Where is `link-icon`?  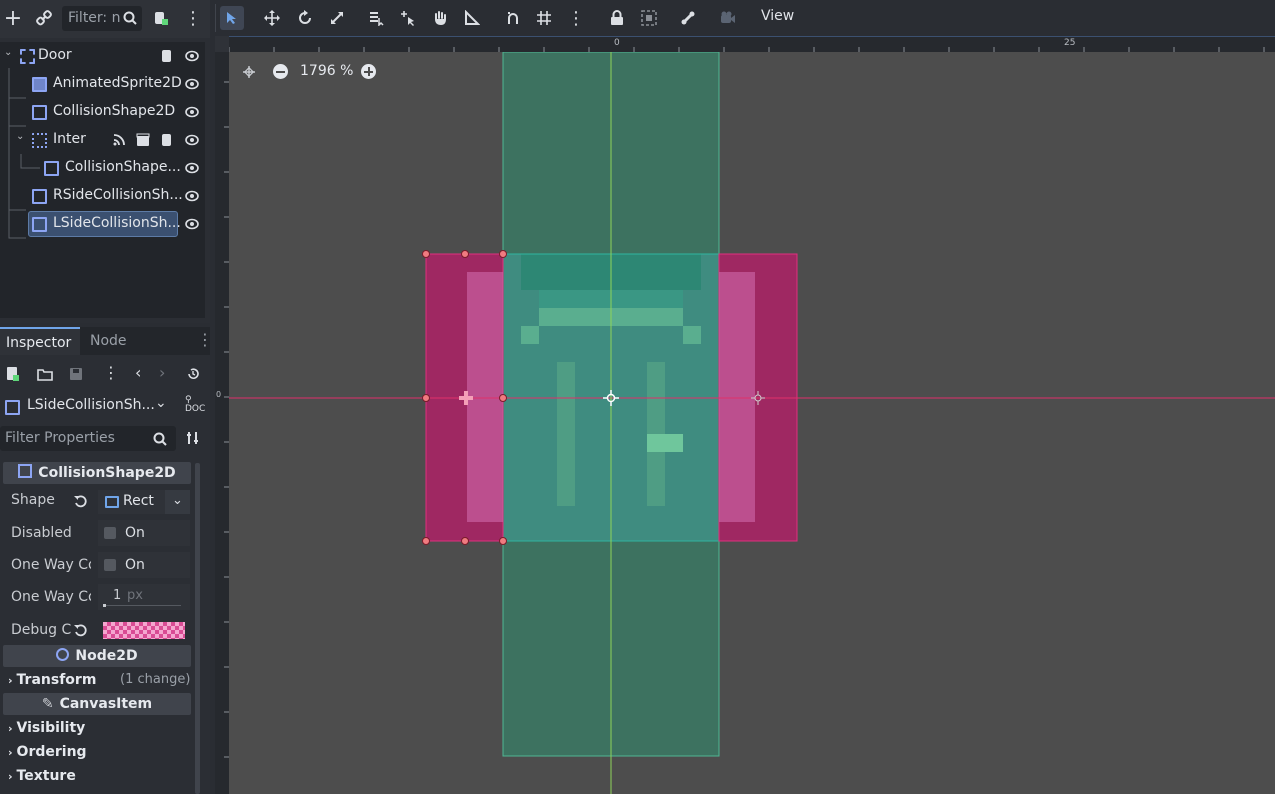
link-icon is located at coordinates (44, 18).